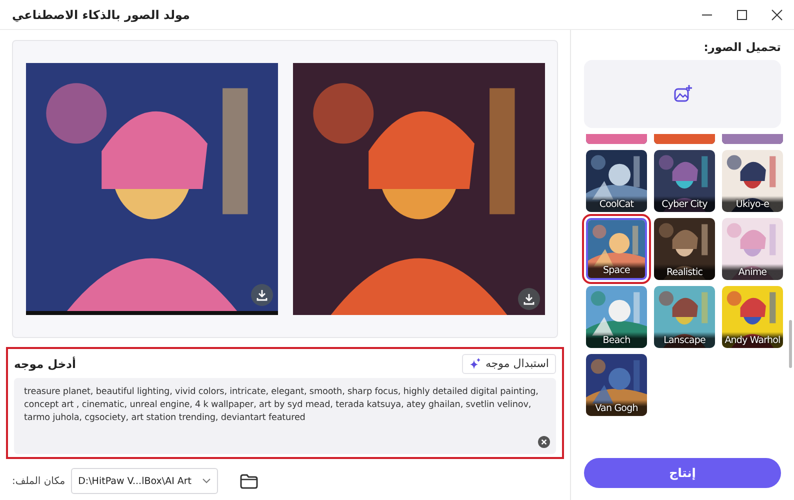 This screenshot has height=500, width=794. I want to click on prompt-field: treasure planet, beautiful lighting, vivid colors, intricate, elegant, smooth, sharp focus, highly detailed digital painting, concept art , cinematic, unreal engine, 4 k wallpaper, art by syd mead, terada katsuya, atey ghailan, svetlin velinov, tarmo juhola, cgsociety, art station trending, deviantart featured, so click(285, 416).